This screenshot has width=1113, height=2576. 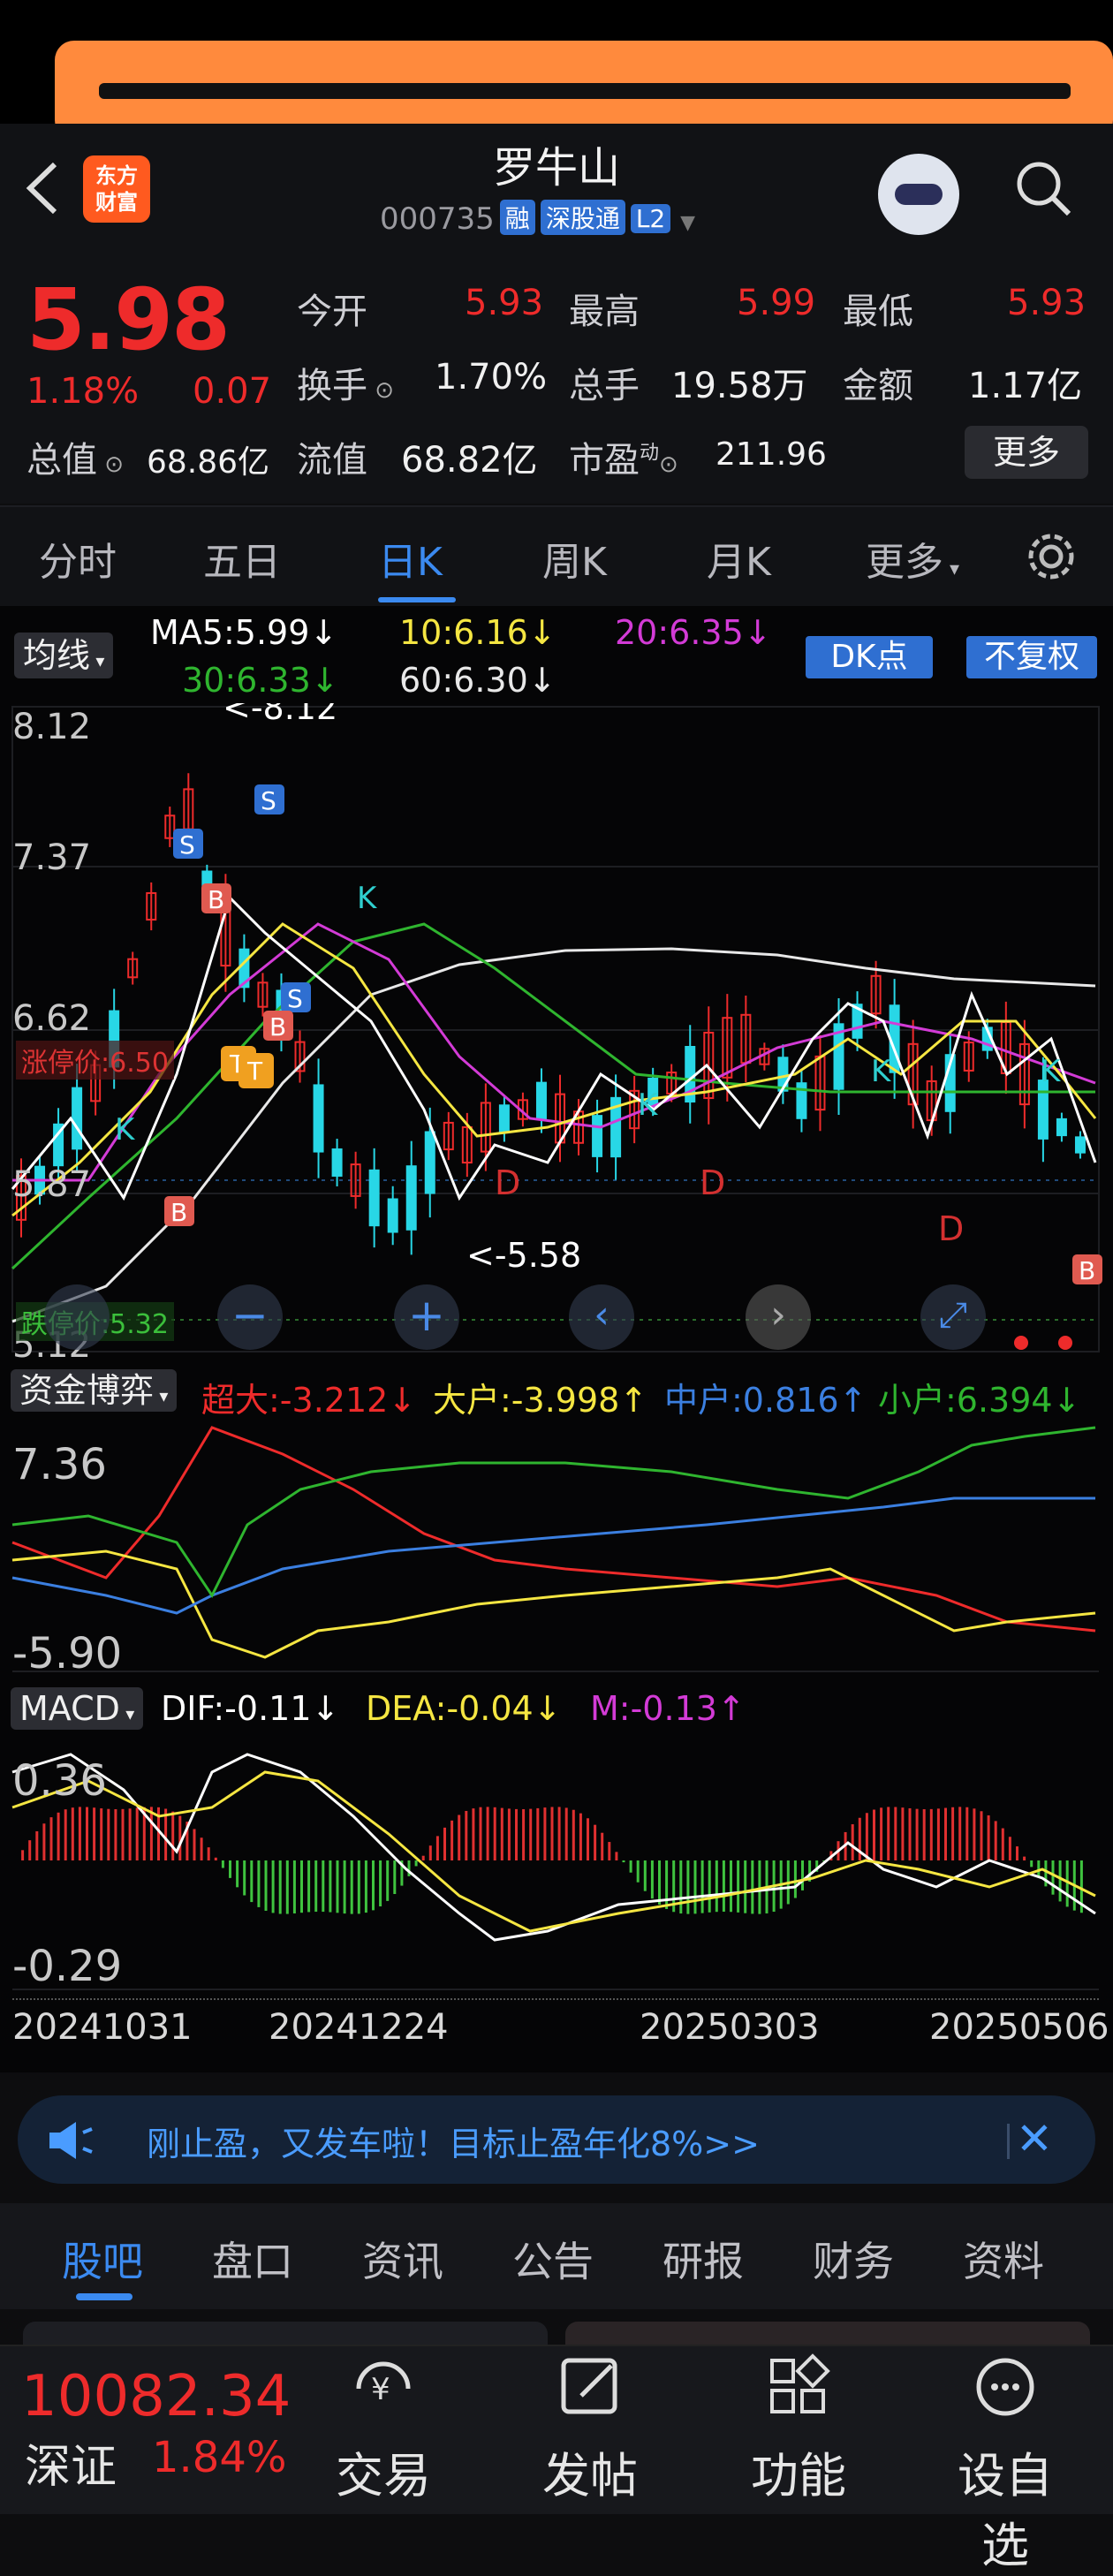 I want to click on flow-super: 超大:-3.212↓, so click(x=309, y=1401).